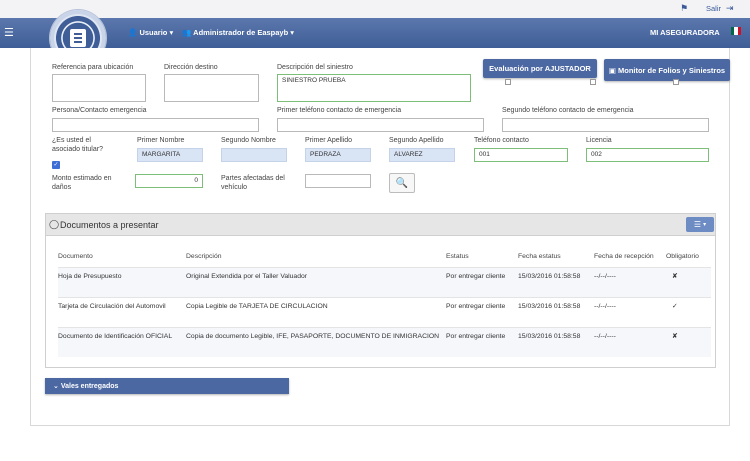 Image resolution: width=750 pixels, height=461 pixels. Describe the element at coordinates (248, 140) in the screenshot. I see `segundo-nombre-label: Segundo Nombre` at that location.